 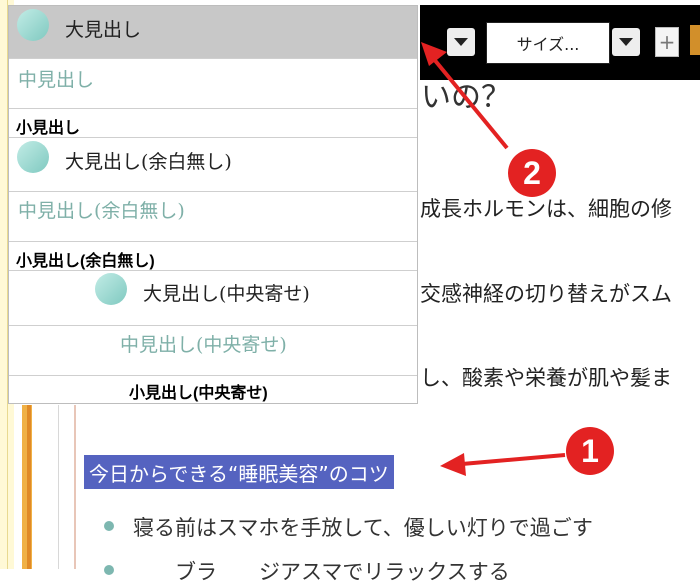 I want to click on menu-item-big-heading-centered: 大見出し(中央寄せ), so click(x=213, y=298).